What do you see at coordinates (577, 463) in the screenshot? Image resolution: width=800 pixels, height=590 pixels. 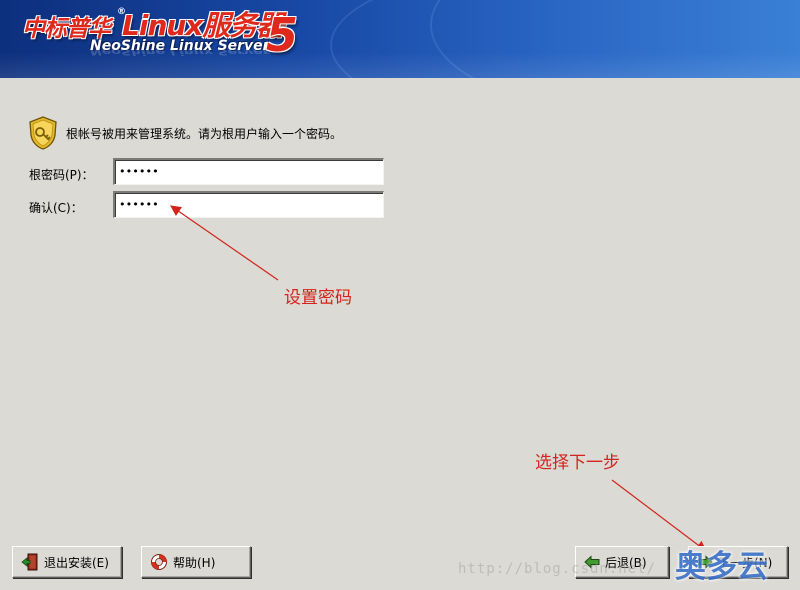 I see `annotation-choose-next: 选择下一步` at bounding box center [577, 463].